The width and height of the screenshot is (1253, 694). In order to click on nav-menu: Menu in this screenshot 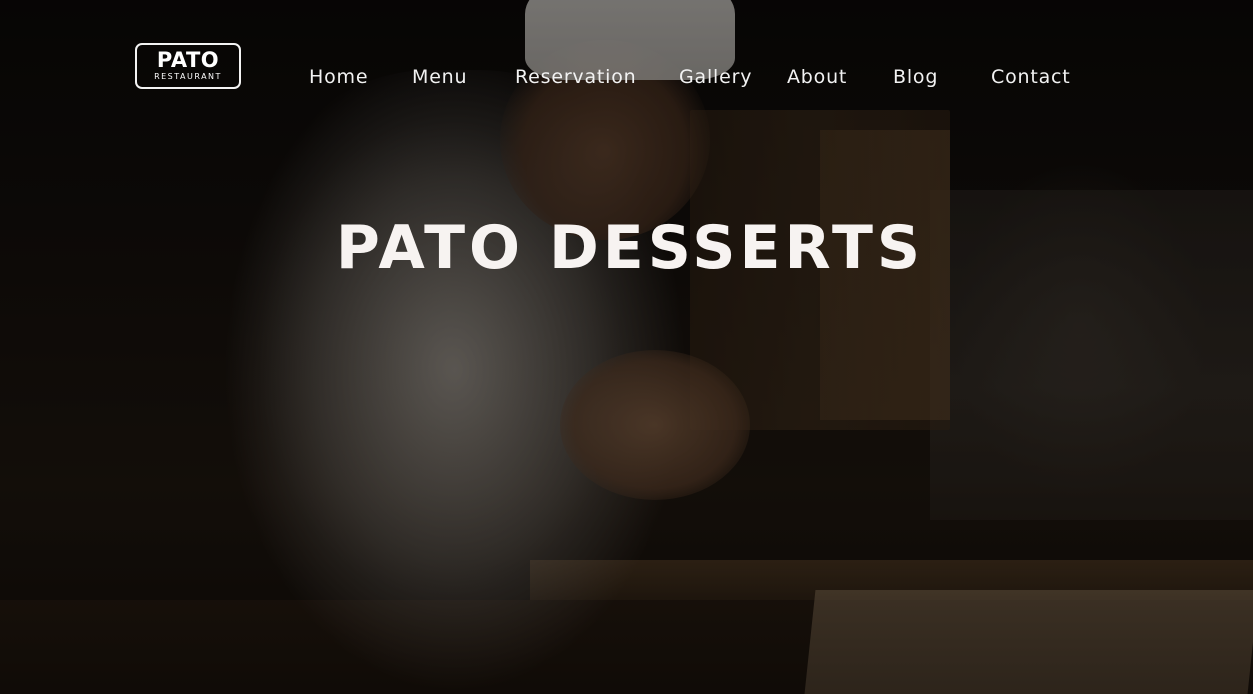, I will do `click(439, 77)`.